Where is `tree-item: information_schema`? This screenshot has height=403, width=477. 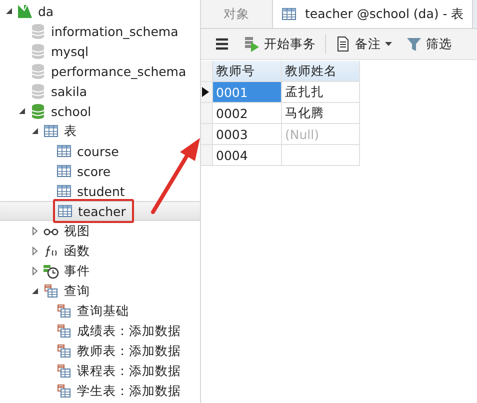
tree-item: information_schema is located at coordinates (100, 31).